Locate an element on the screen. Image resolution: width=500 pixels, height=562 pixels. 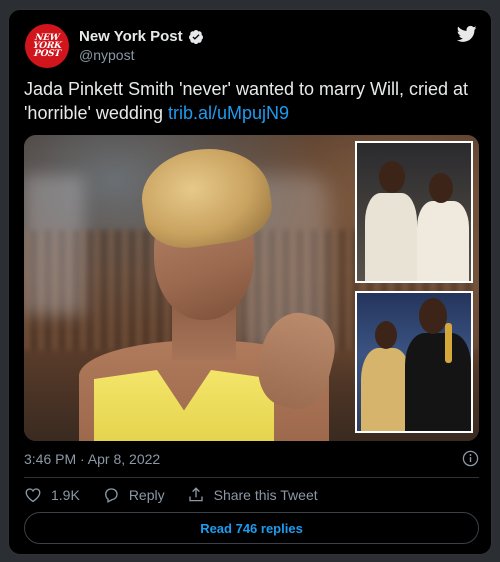
reply-icon is located at coordinates (111, 495).